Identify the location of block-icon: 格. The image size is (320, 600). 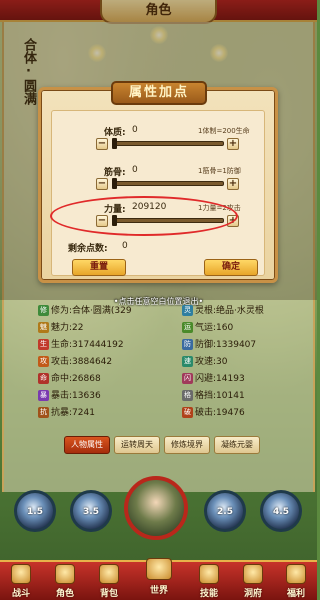
(187, 395).